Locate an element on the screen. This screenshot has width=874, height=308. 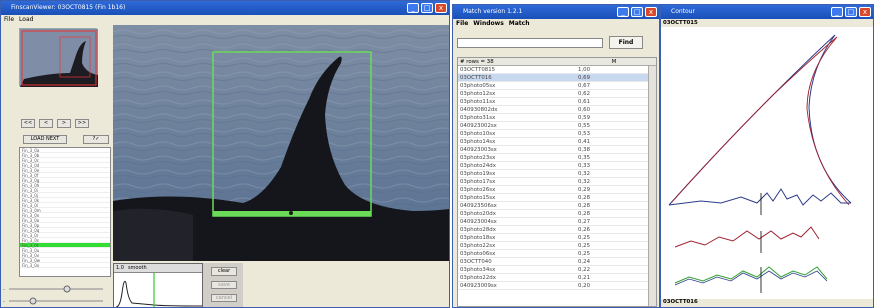
viewer-menu-bar: File Load is located at coordinates (225, 20).